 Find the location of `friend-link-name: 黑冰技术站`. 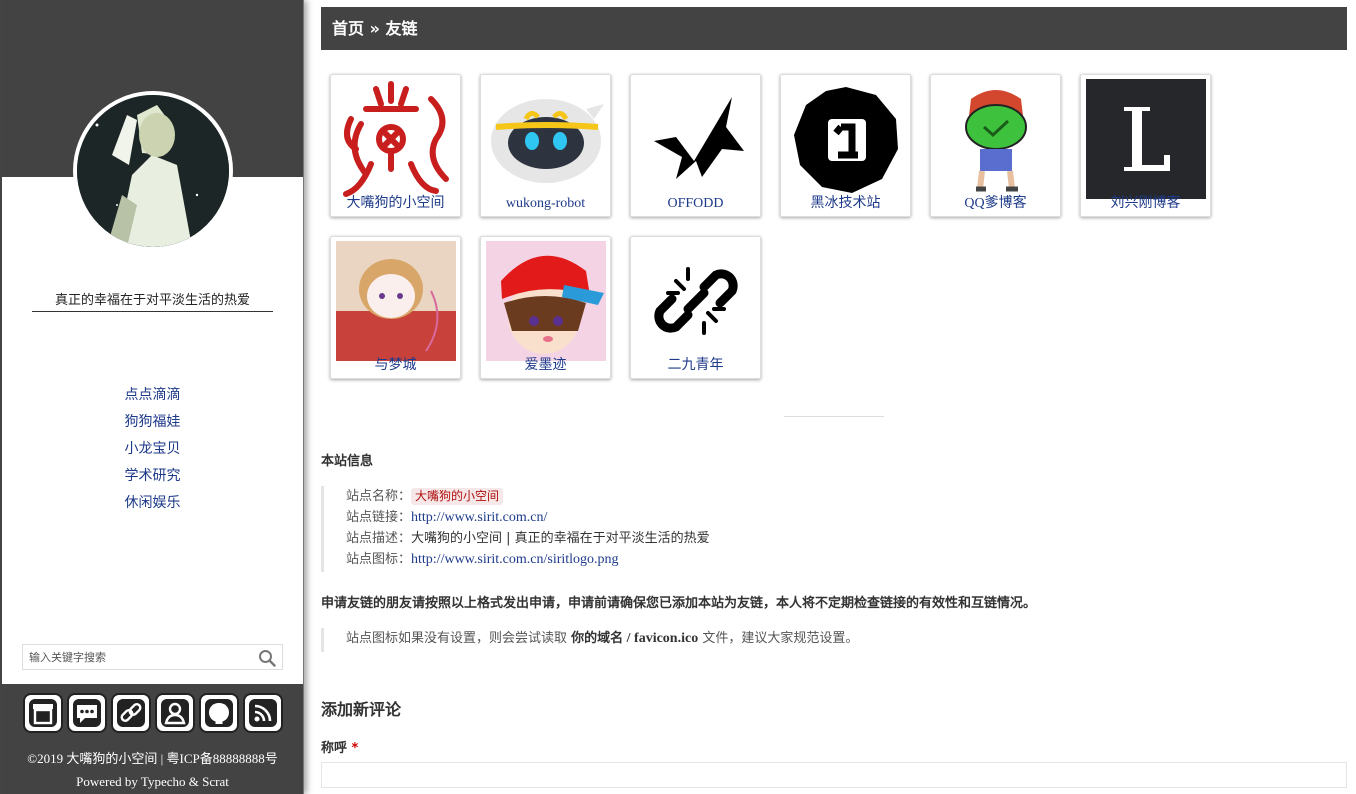

friend-link-name: 黑冰技术站 is located at coordinates (845, 203).